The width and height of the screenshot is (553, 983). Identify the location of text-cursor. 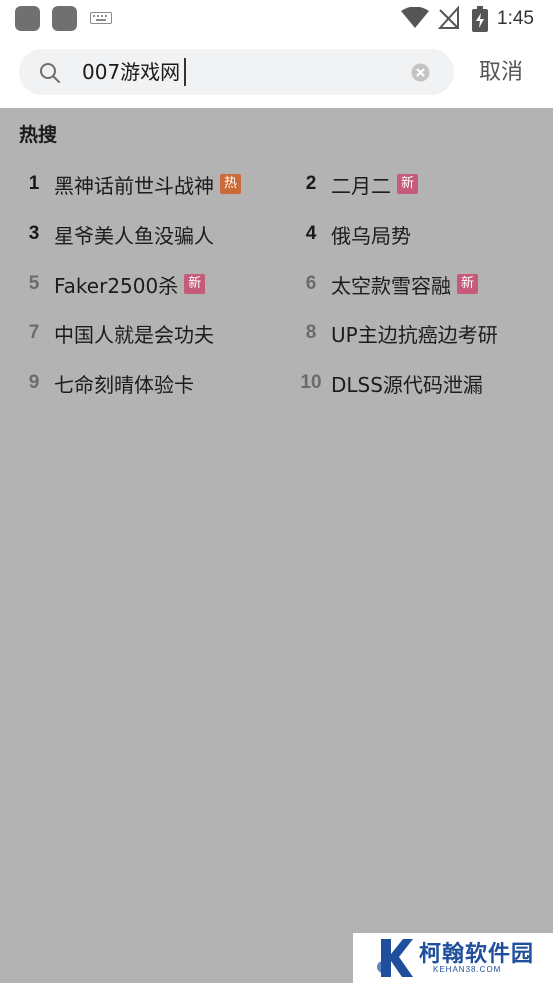
(185, 72).